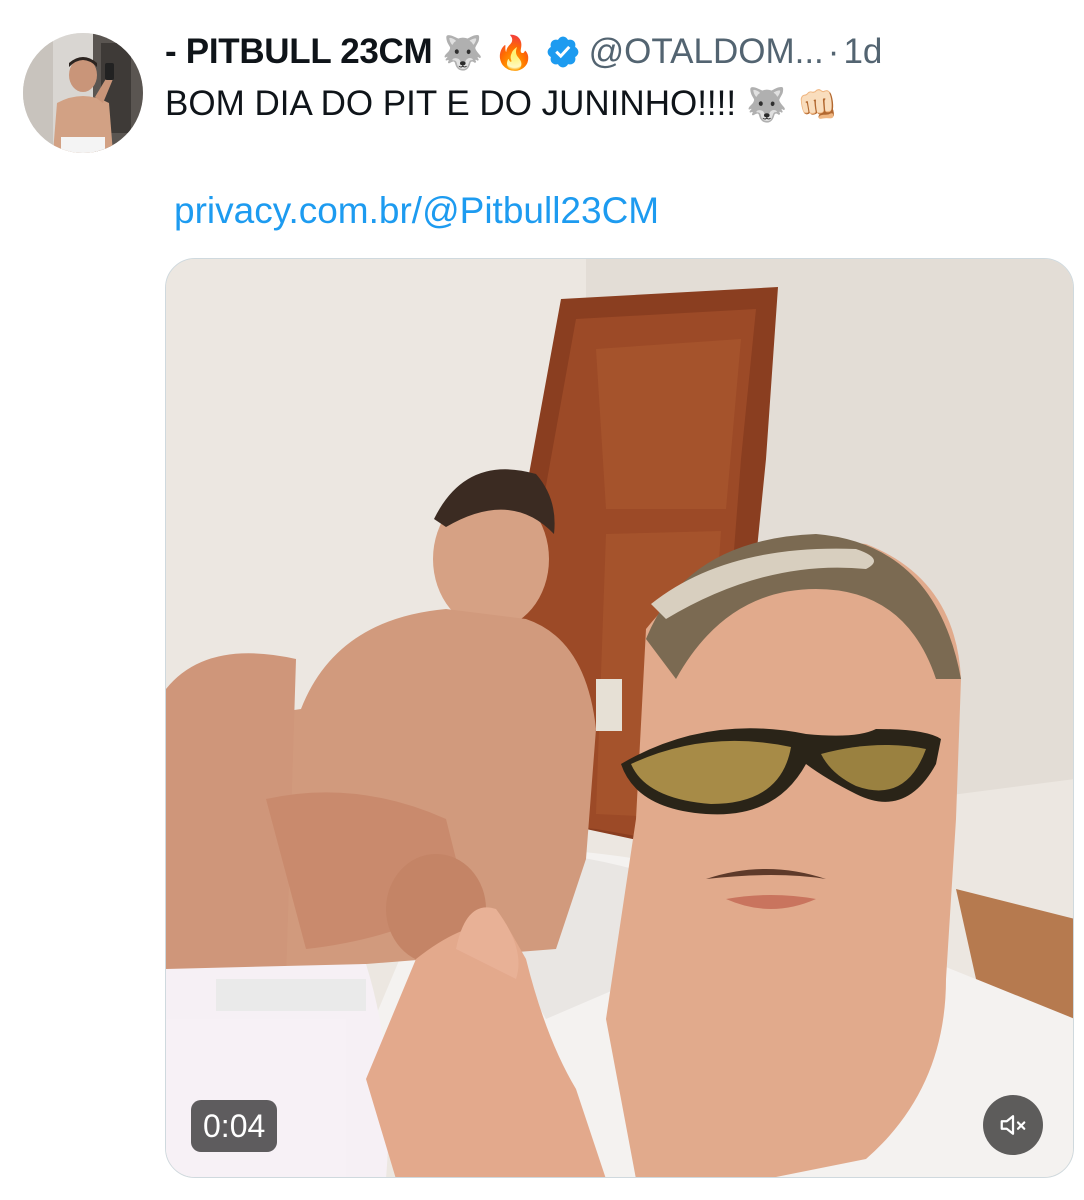  What do you see at coordinates (234, 1126) in the screenshot?
I see `video-duration: 0:04` at bounding box center [234, 1126].